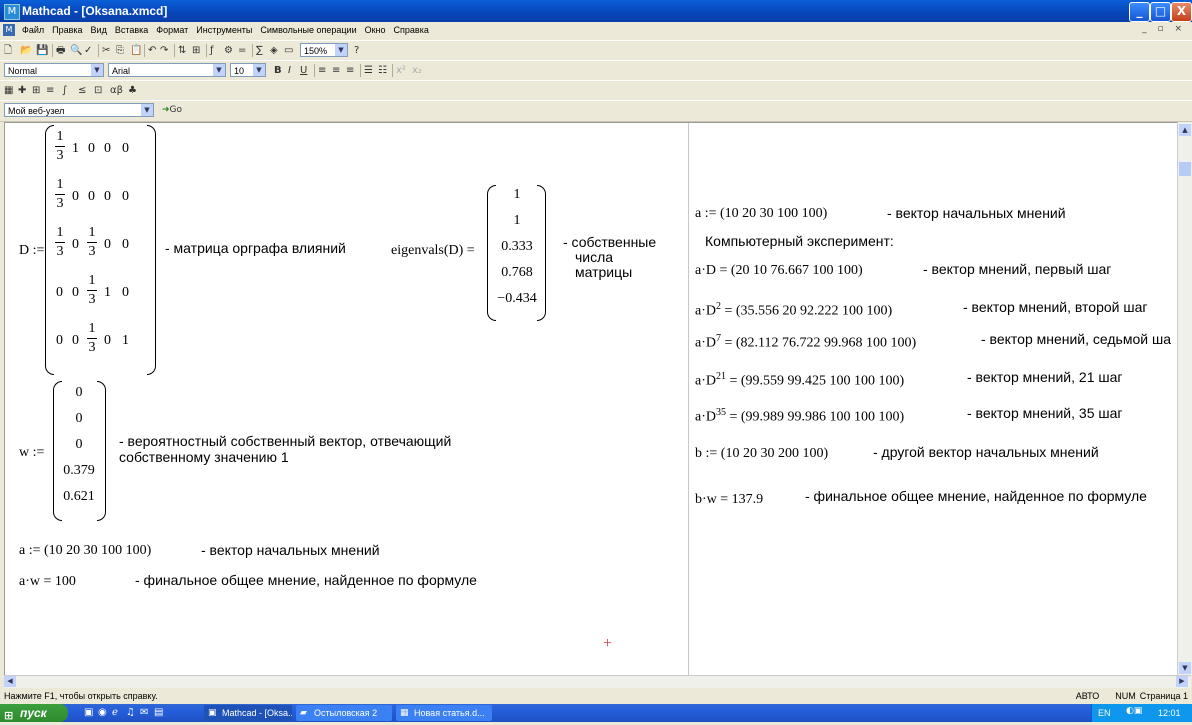 This screenshot has height=725, width=1192. Describe the element at coordinates (793, 310) in the screenshot. I see `step-expr: a·D2 = (35.556 20 92.222 100 100)` at that location.